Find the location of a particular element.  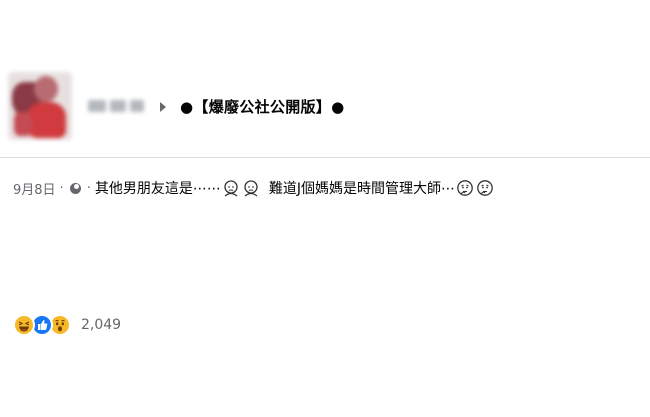

post-text-part1: 其他男朋友這是⋯⋯ is located at coordinates (157, 189).